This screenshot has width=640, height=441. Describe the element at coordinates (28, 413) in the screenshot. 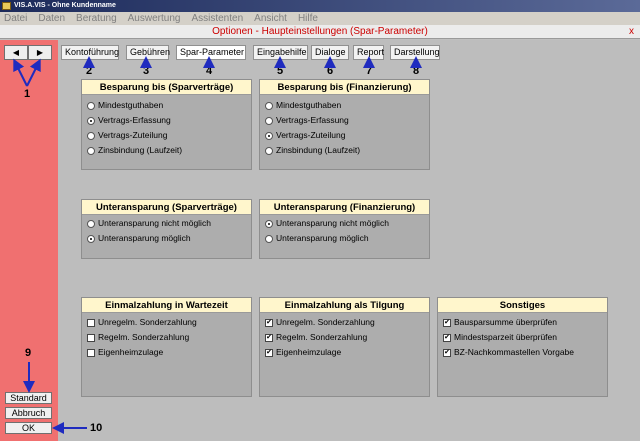

I see `abbruch-button: Abbruch` at that location.